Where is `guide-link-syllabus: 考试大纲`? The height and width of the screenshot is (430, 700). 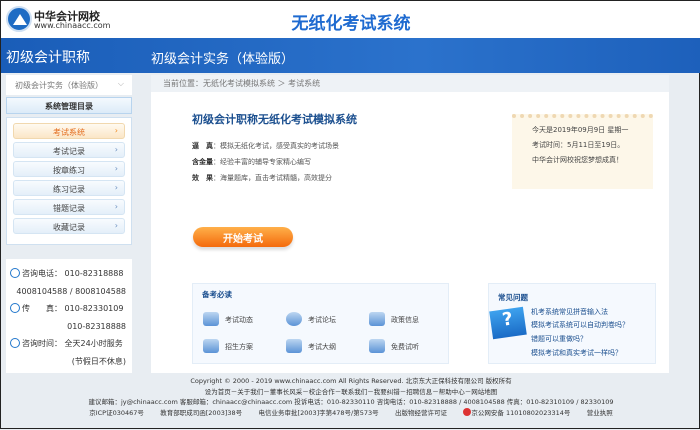 guide-link-syllabus: 考试大纲 is located at coordinates (311, 346).